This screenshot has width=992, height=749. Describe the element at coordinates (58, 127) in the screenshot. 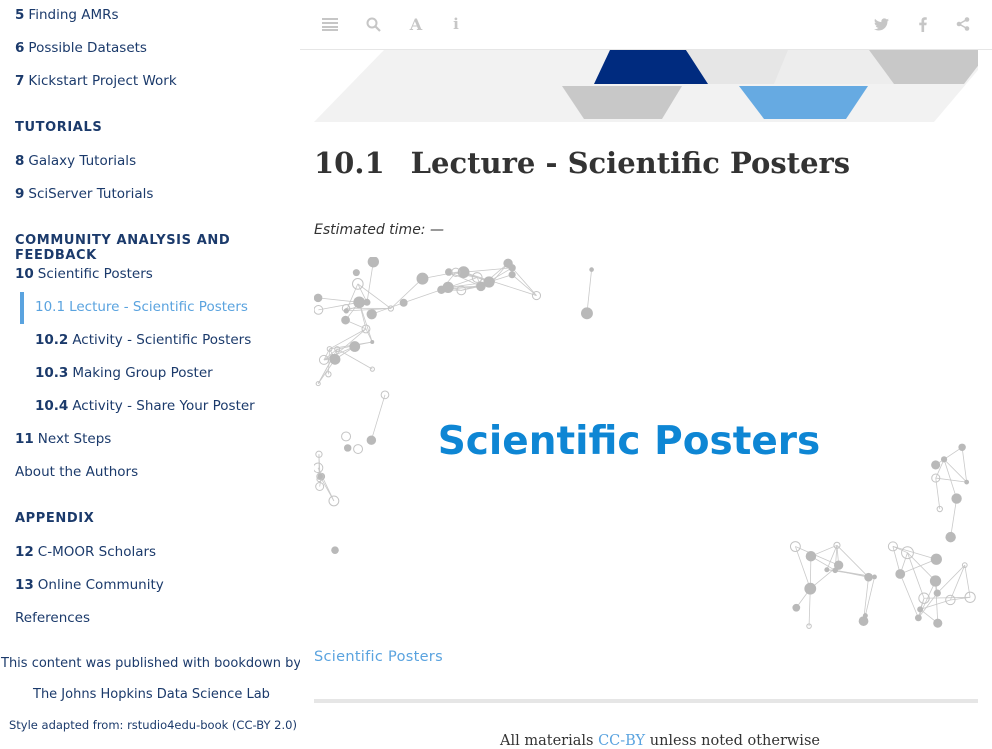

I see `section-header-tutorials: TUTORIALS` at that location.